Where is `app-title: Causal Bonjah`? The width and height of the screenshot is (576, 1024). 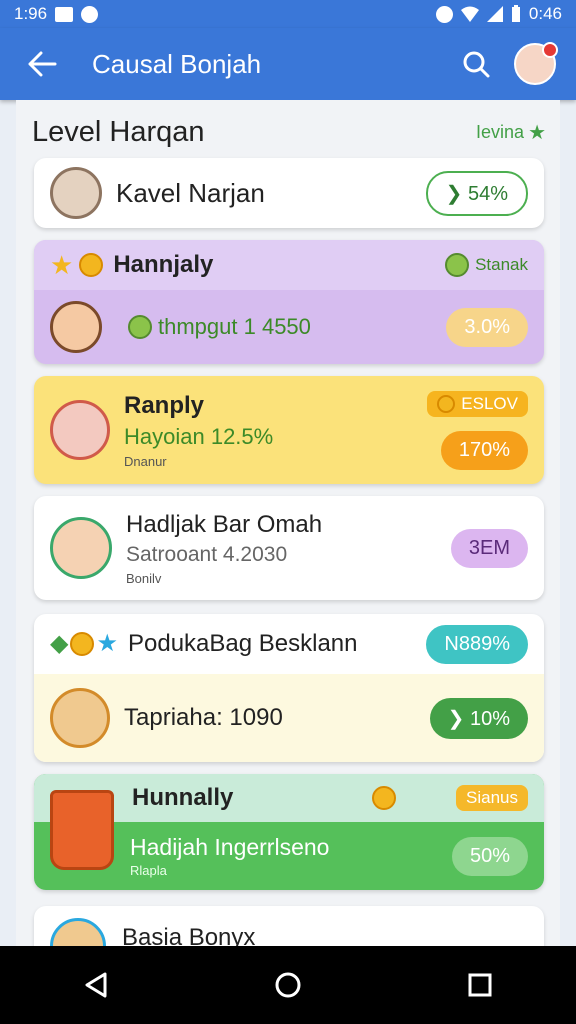 app-title: Causal Bonjah is located at coordinates (177, 63).